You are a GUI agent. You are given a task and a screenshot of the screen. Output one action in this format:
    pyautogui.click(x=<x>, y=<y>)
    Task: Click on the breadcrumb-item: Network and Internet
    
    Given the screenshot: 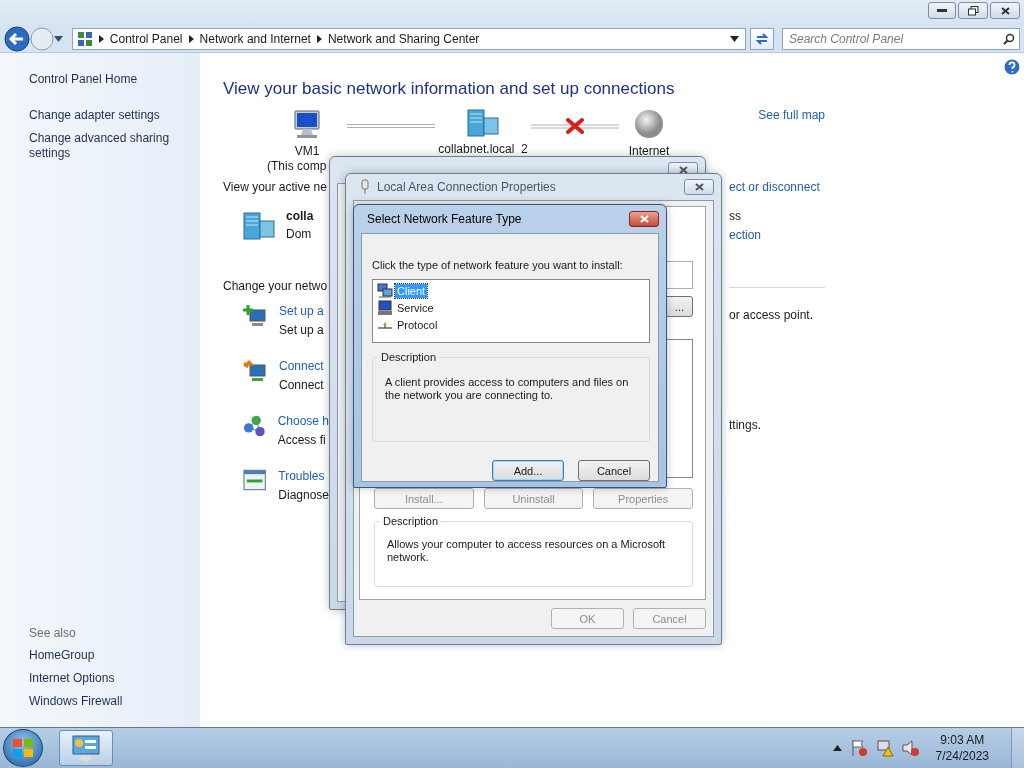 What is the action you would take?
    pyautogui.click(x=255, y=39)
    